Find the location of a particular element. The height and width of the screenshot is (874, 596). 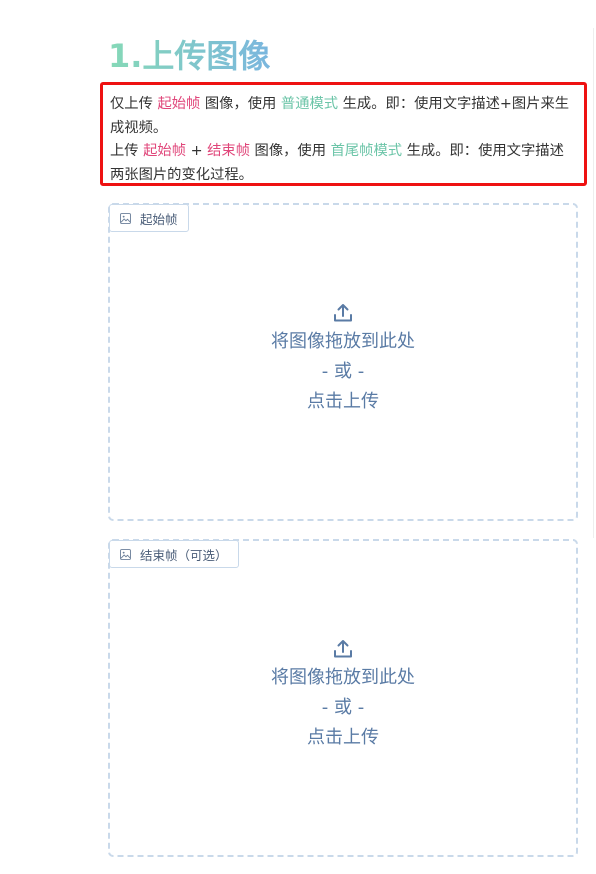

first-last-mode-highlight: 首尾帧模式 is located at coordinates (366, 151).